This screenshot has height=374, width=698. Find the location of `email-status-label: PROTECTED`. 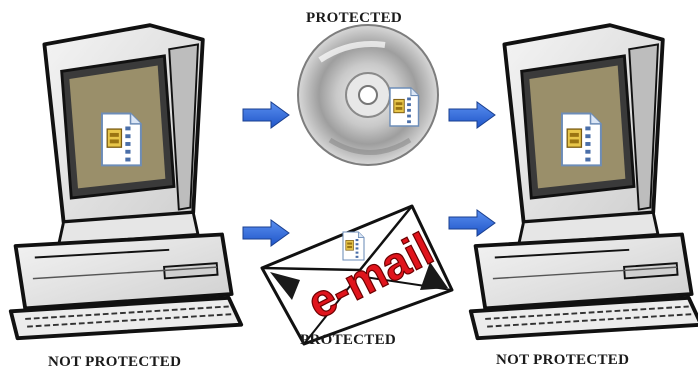

email-status-label: PROTECTED is located at coordinates (348, 340).